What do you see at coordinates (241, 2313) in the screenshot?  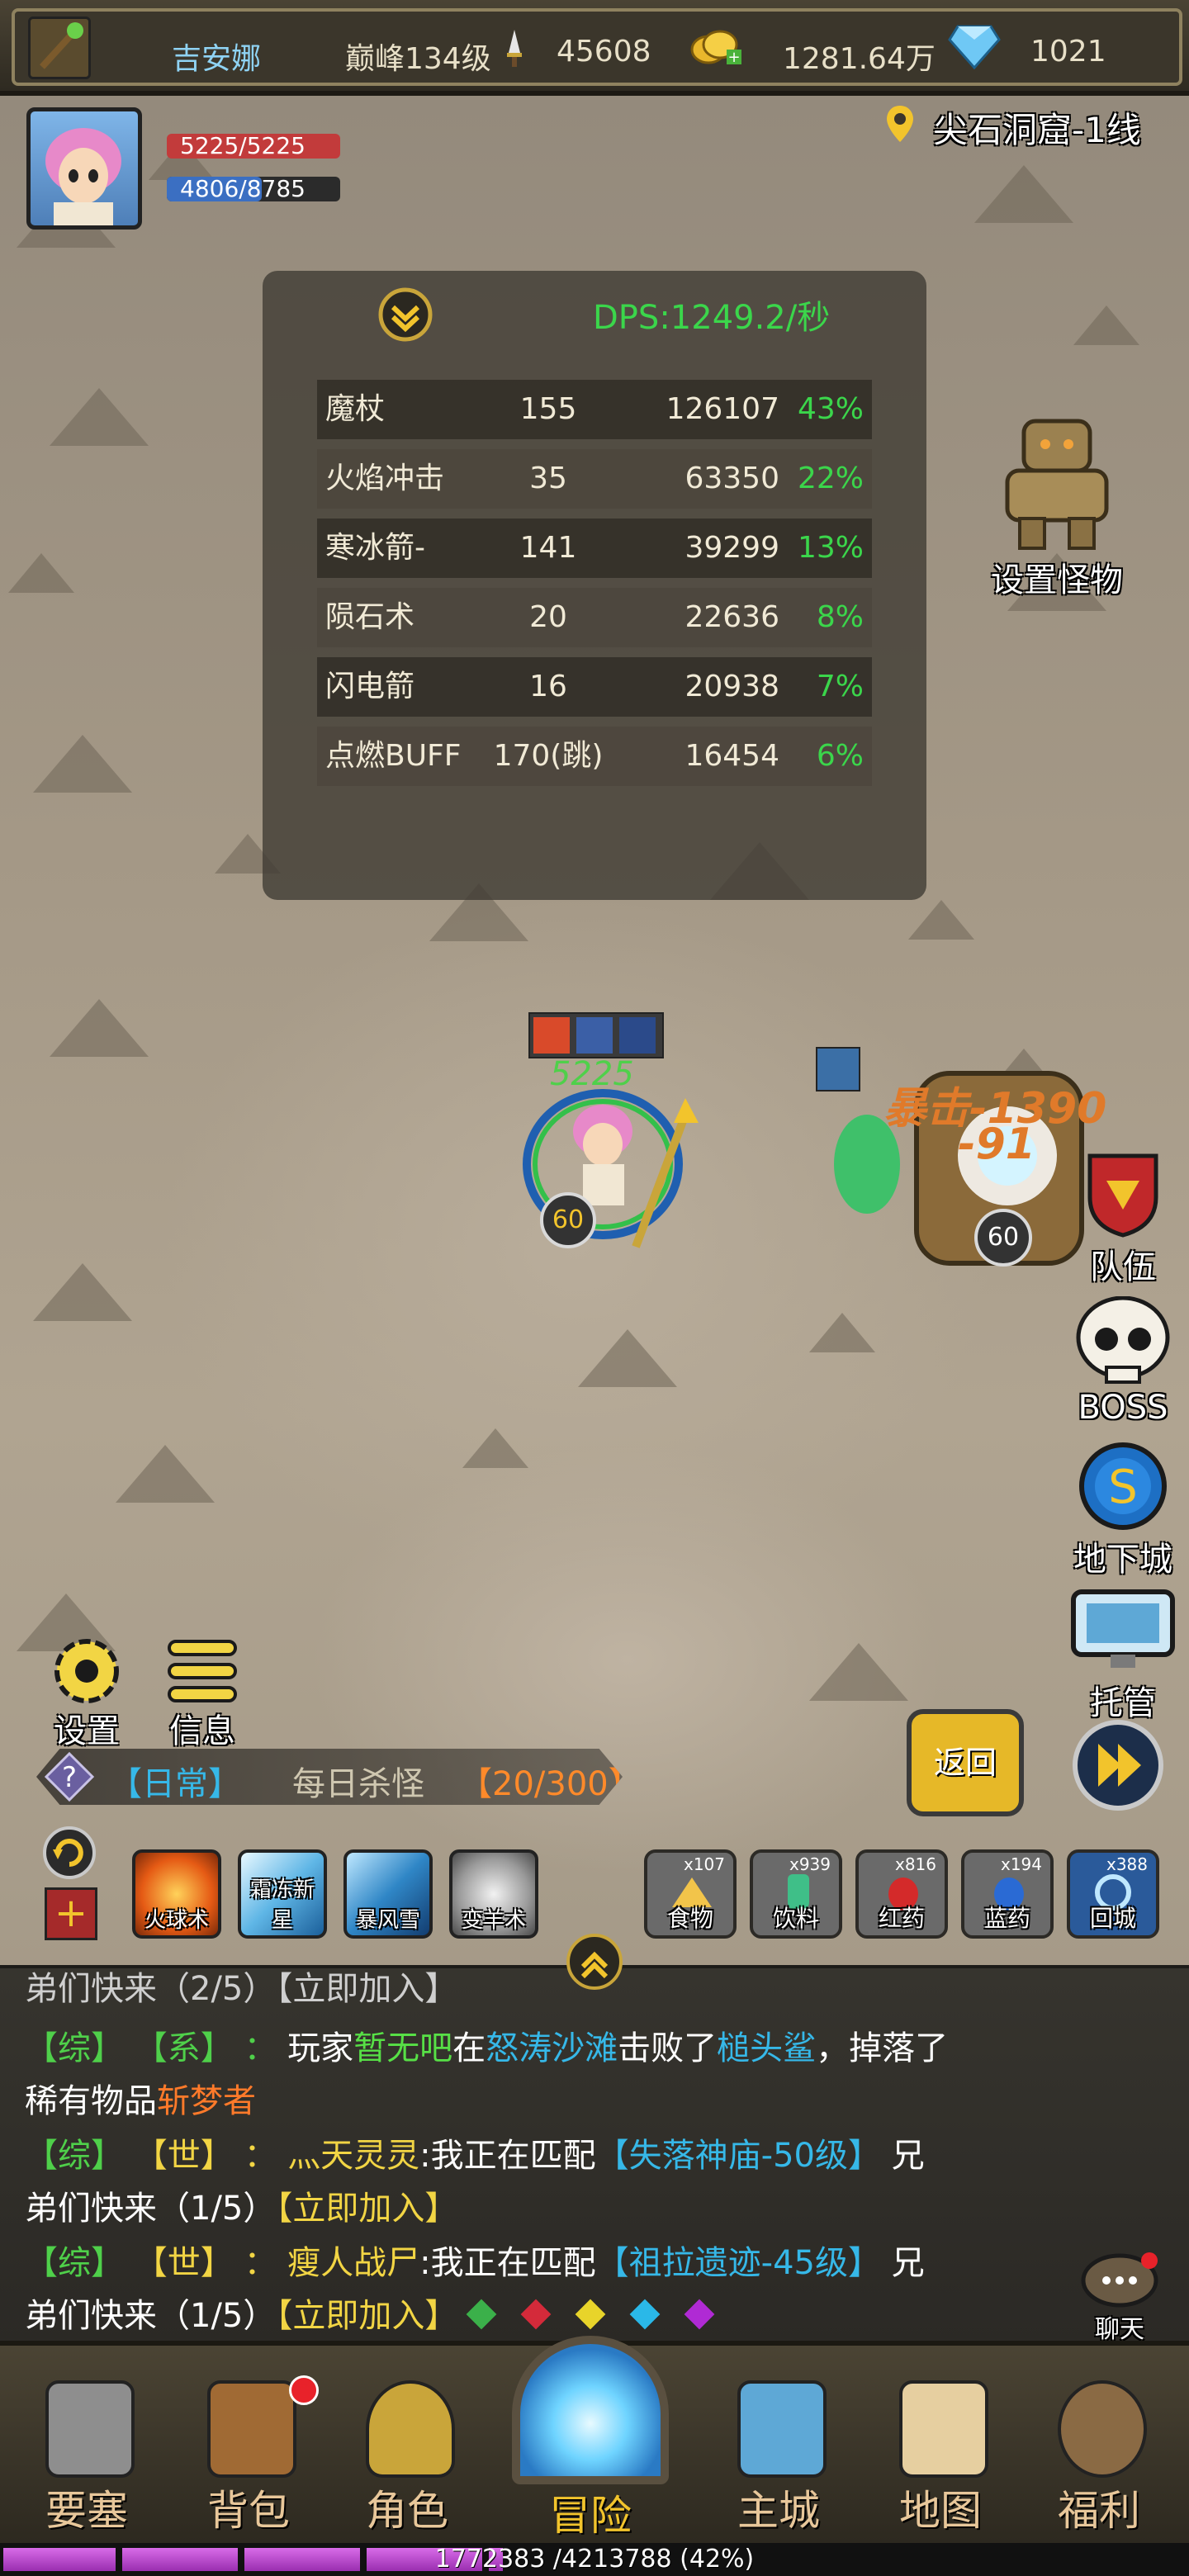 I see `chat-message-cont: 弟们快来（1/5）【立即加入】` at bounding box center [241, 2313].